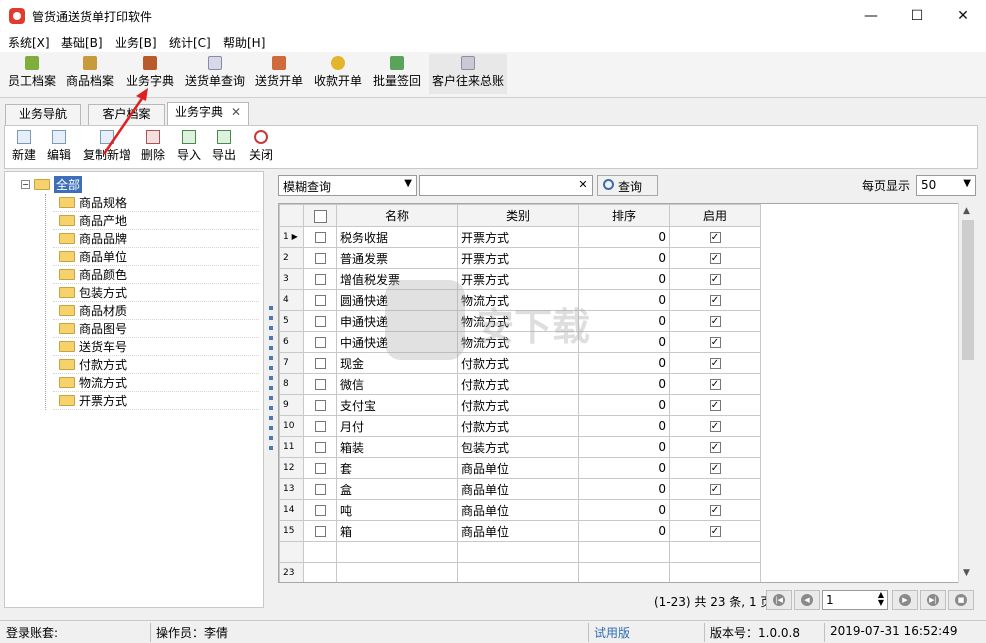 Image resolution: width=986 pixels, height=643 pixels. Describe the element at coordinates (917, 16) in the screenshot. I see `maximize-button: ☐` at that location.